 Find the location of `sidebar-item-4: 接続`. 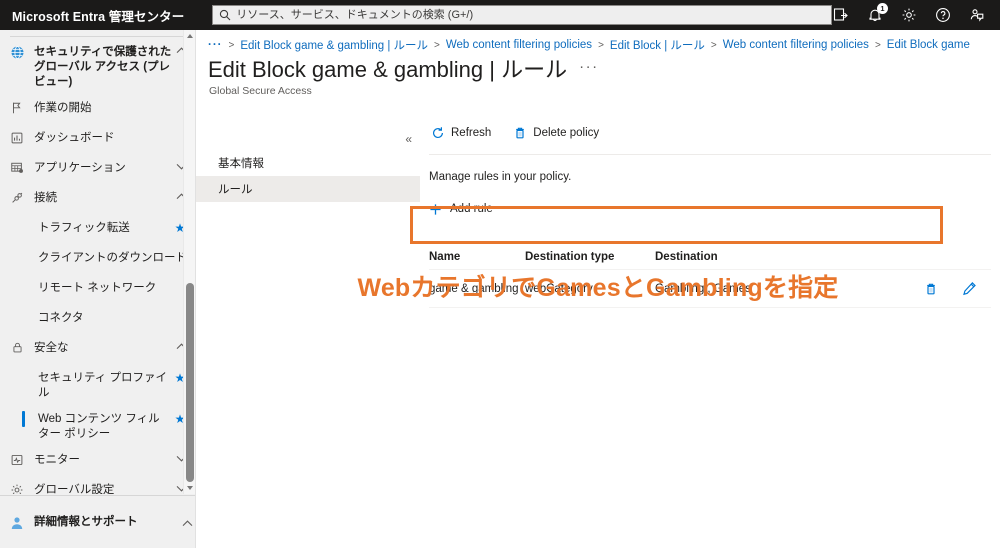

sidebar-item-4: 接続 is located at coordinates (97, 200).